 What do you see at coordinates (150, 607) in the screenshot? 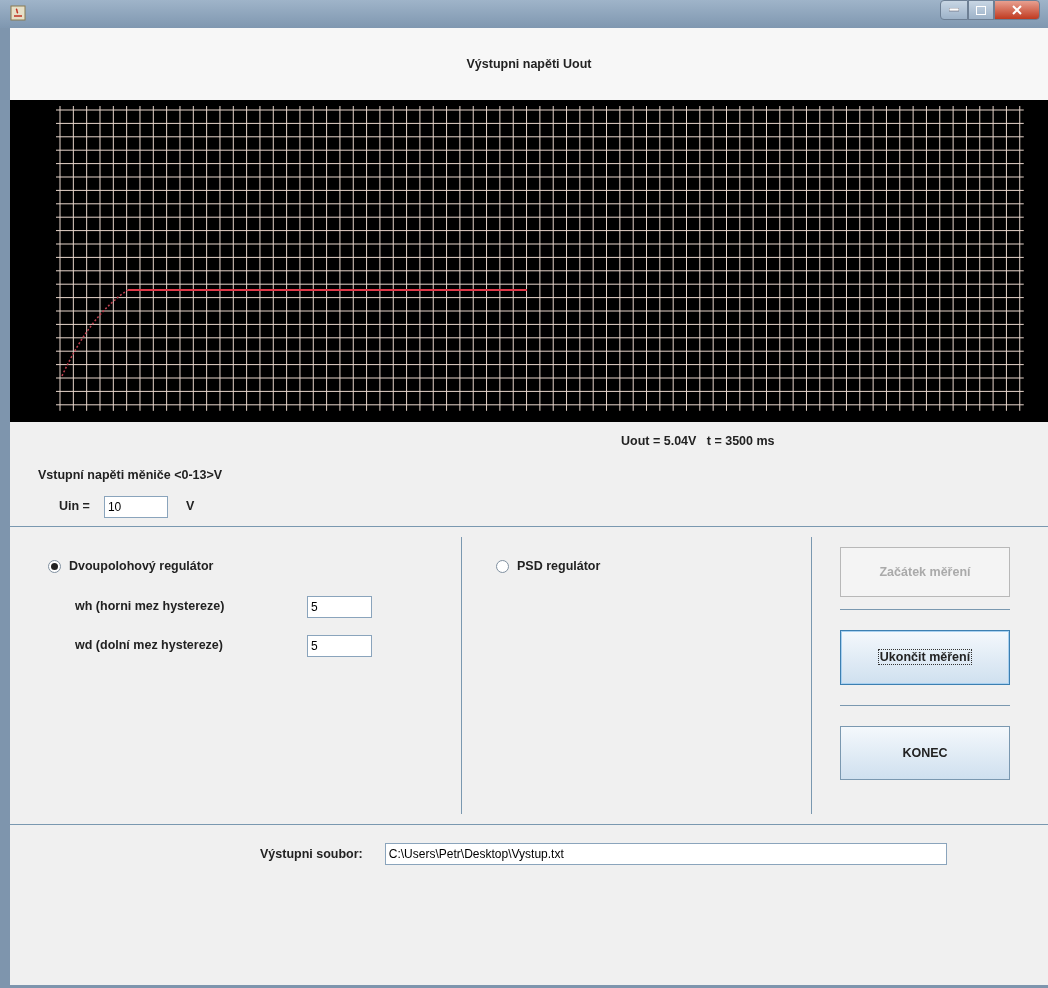
I see `parameter-label: wh (horni mez hystereze)` at bounding box center [150, 607].